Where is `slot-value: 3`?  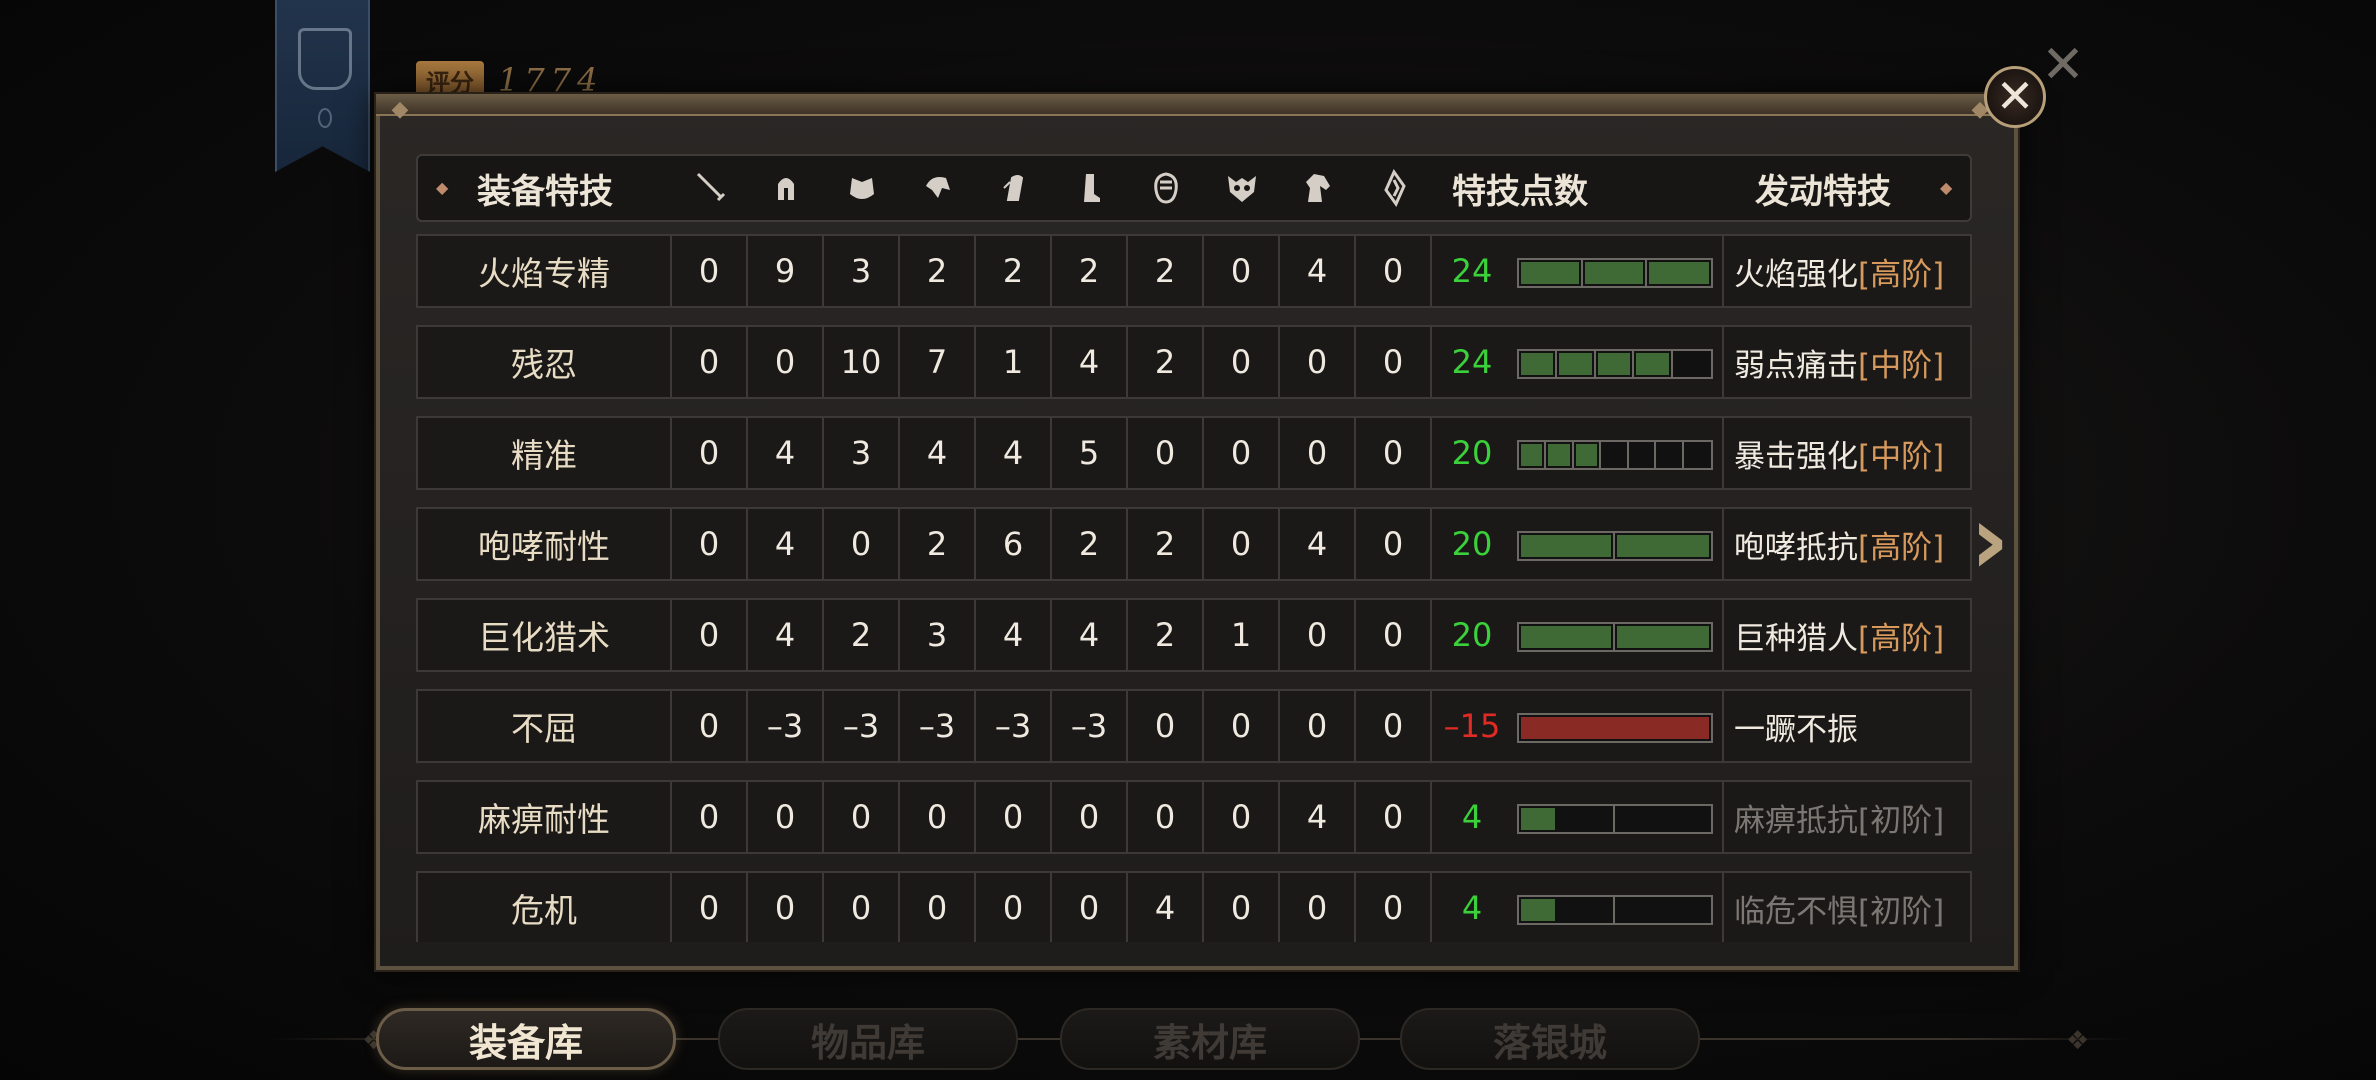
slot-value: 3 is located at coordinates (861, 271).